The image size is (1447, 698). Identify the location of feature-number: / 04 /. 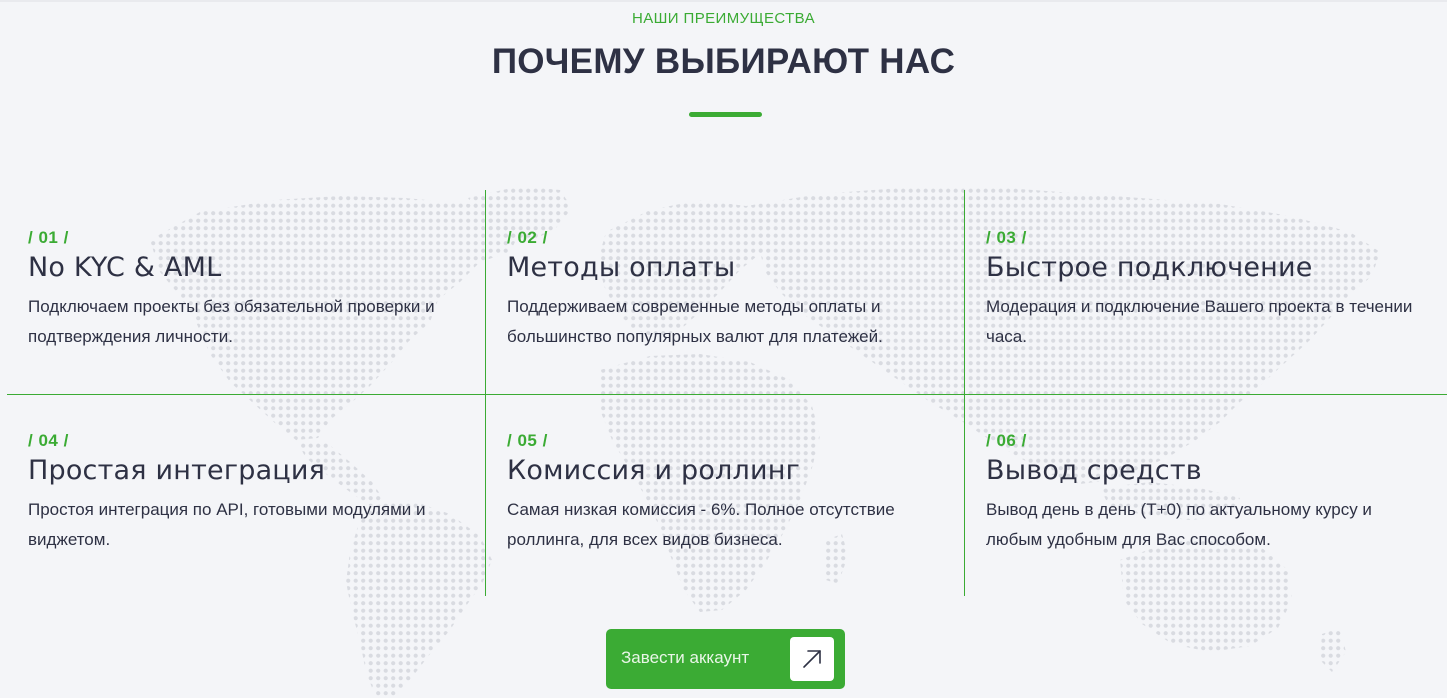
(48, 440).